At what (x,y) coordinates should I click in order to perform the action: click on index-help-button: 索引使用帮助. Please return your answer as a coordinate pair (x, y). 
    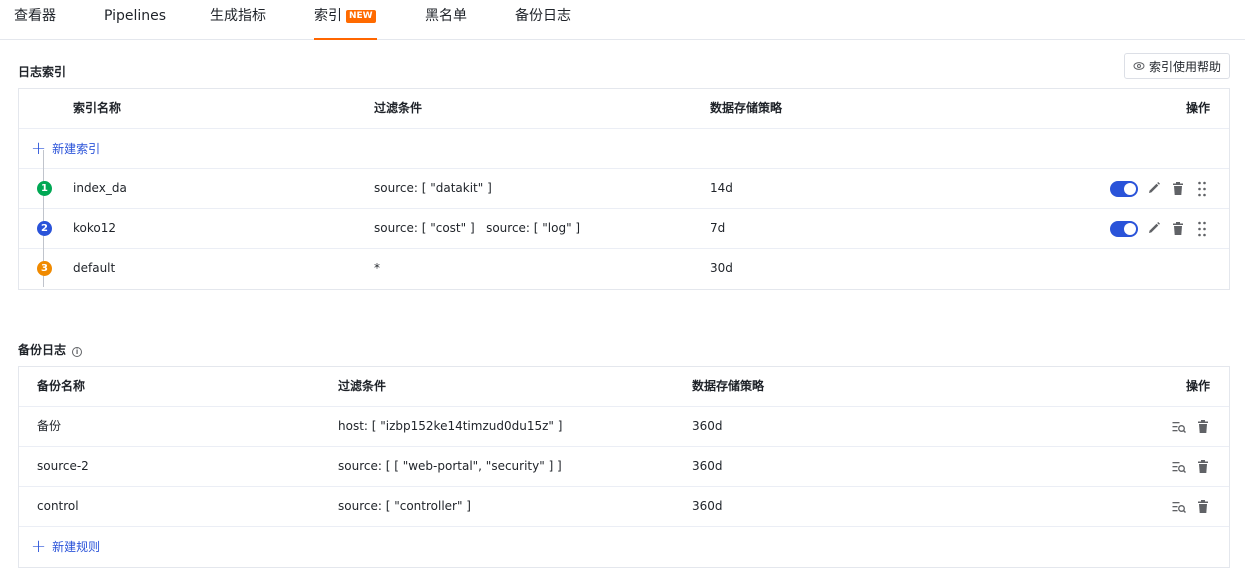
    Looking at the image, I should click on (1177, 66).